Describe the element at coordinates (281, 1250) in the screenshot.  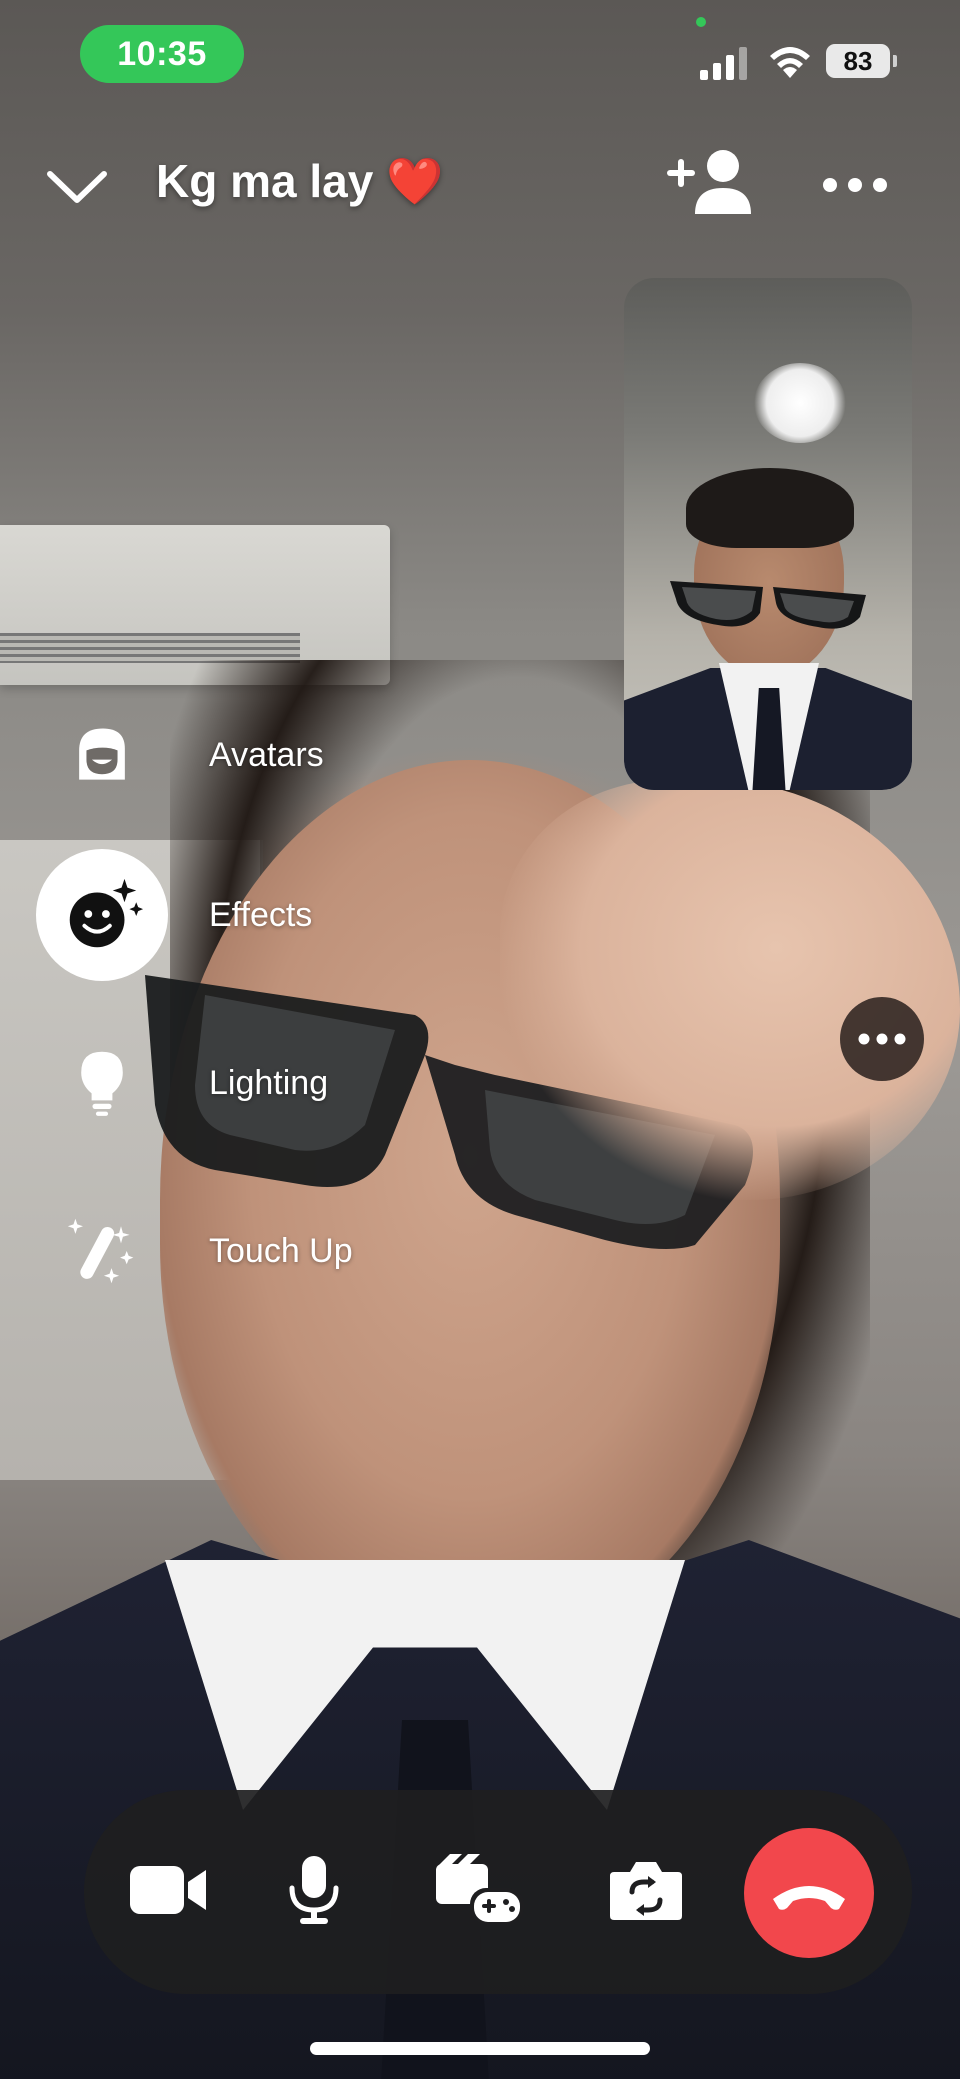
I see `menu-label-touch-up: Touch Up` at that location.